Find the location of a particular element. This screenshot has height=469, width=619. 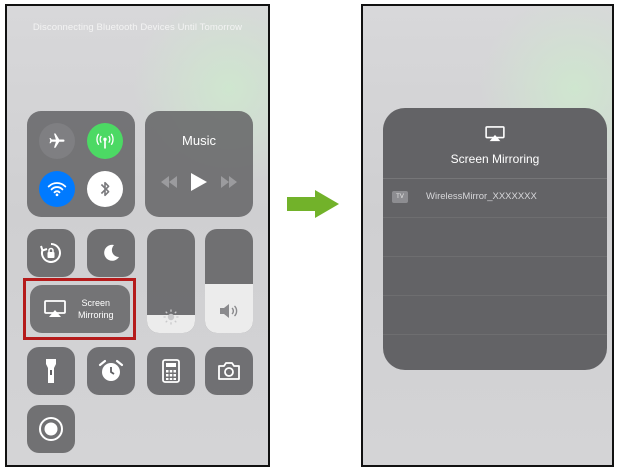

moon-icon is located at coordinates (111, 252).